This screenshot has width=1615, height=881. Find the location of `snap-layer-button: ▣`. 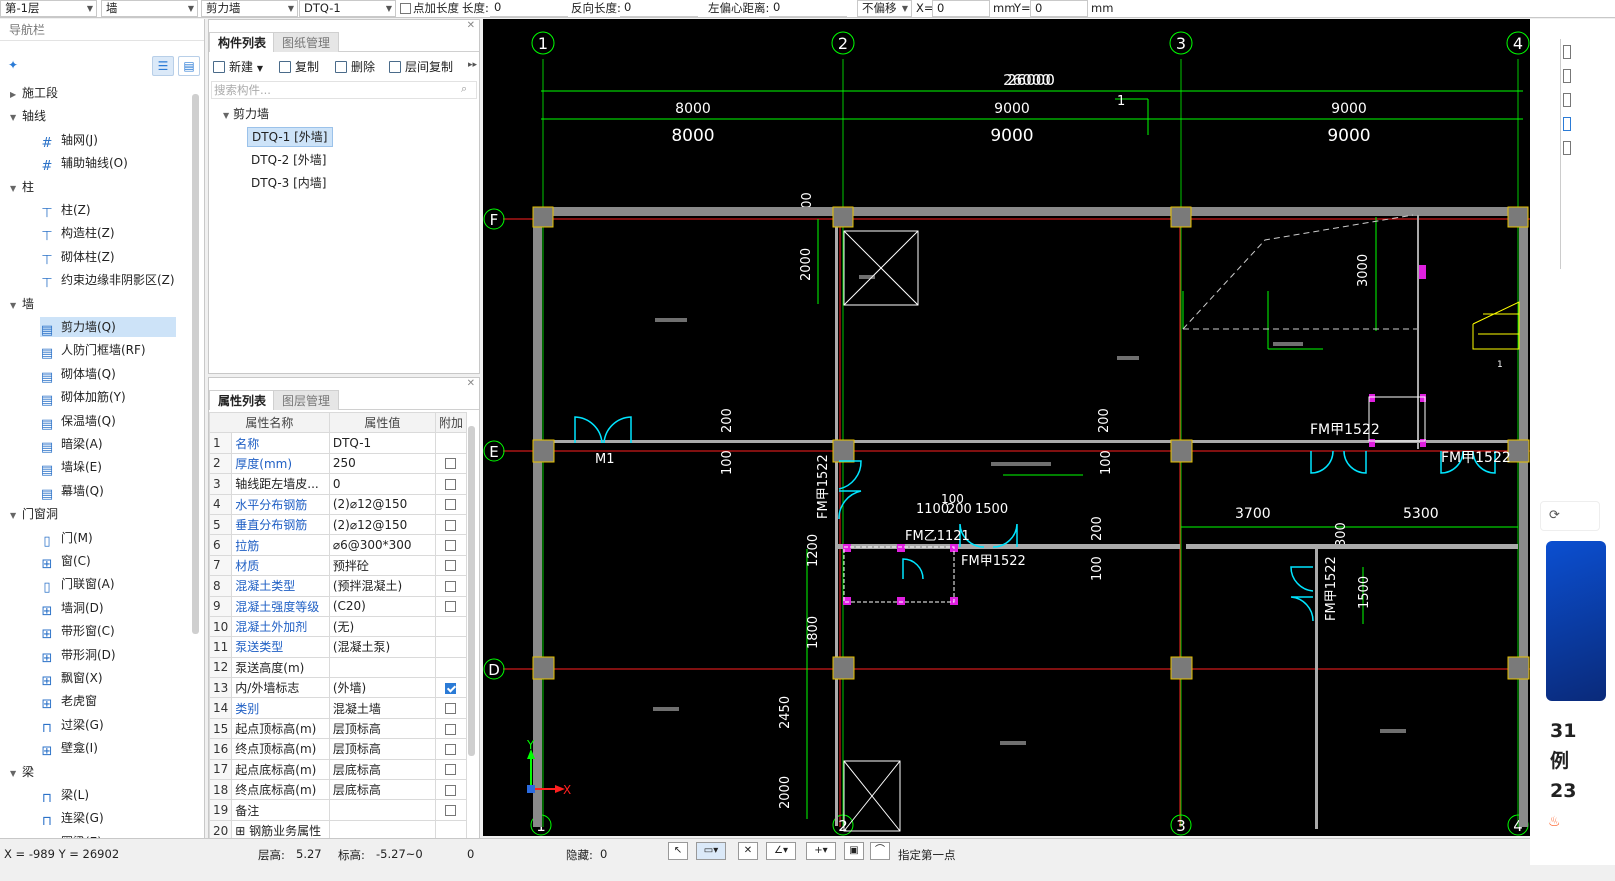

snap-layer-button: ▣ is located at coordinates (854, 851).